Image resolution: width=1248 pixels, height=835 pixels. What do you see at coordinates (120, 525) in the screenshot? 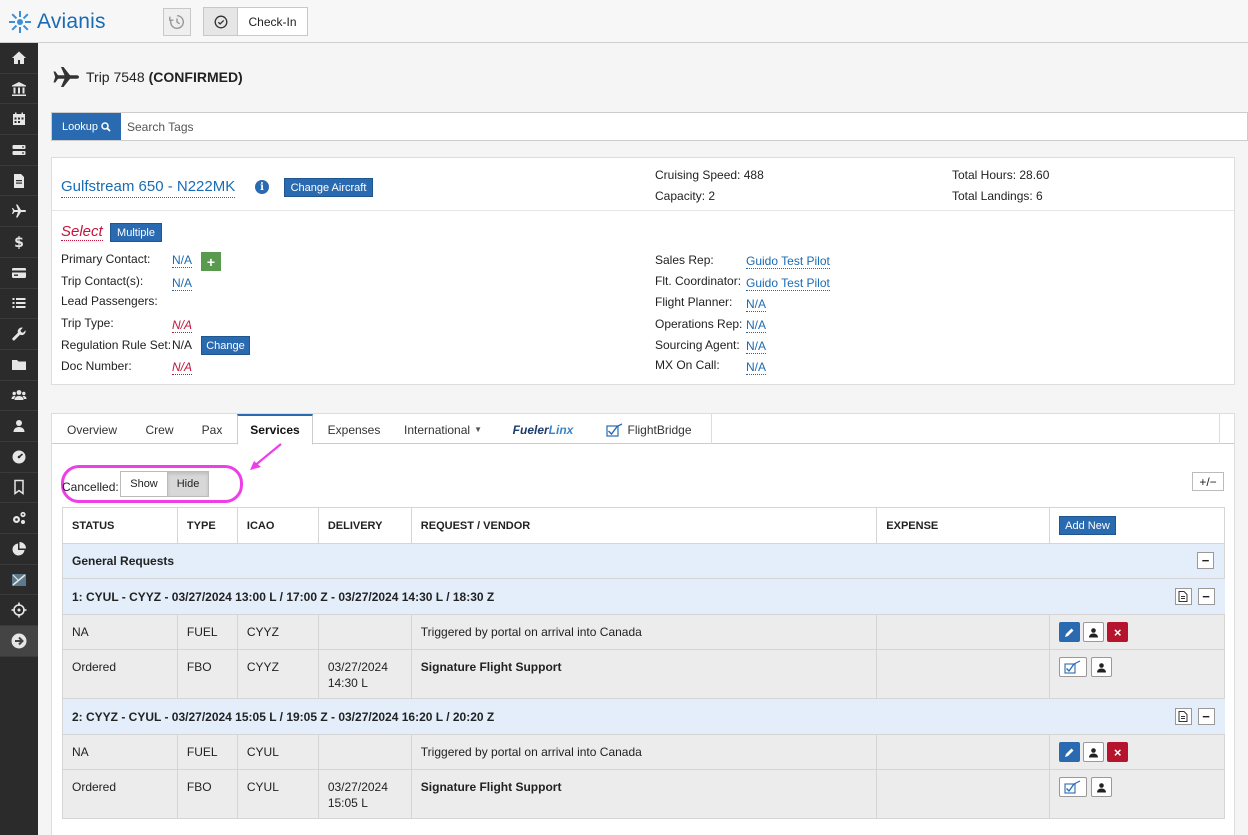
I see `column-status: STATUS` at bounding box center [120, 525].